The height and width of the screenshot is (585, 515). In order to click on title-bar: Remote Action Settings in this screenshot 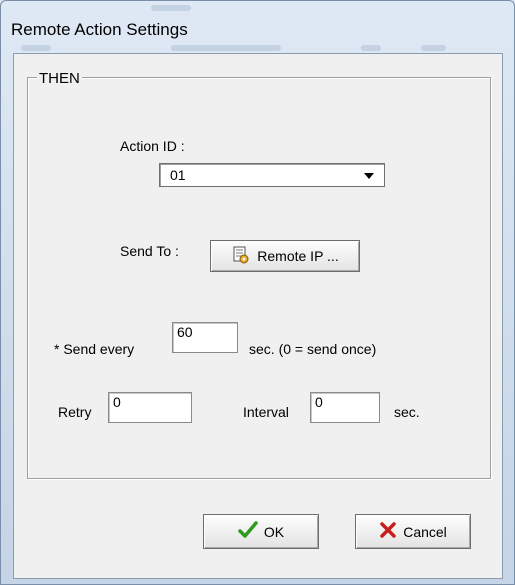, I will do `click(257, 27)`.